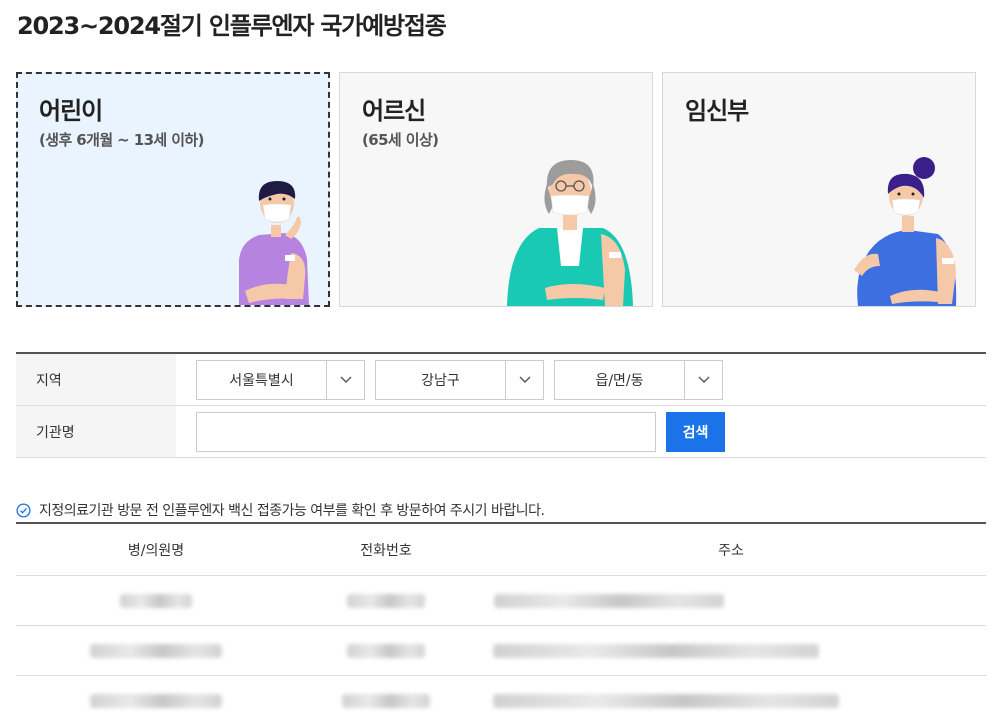  Describe the element at coordinates (496, 189) in the screenshot. I see `card-elder: 어르신 (65세 이상)` at that location.